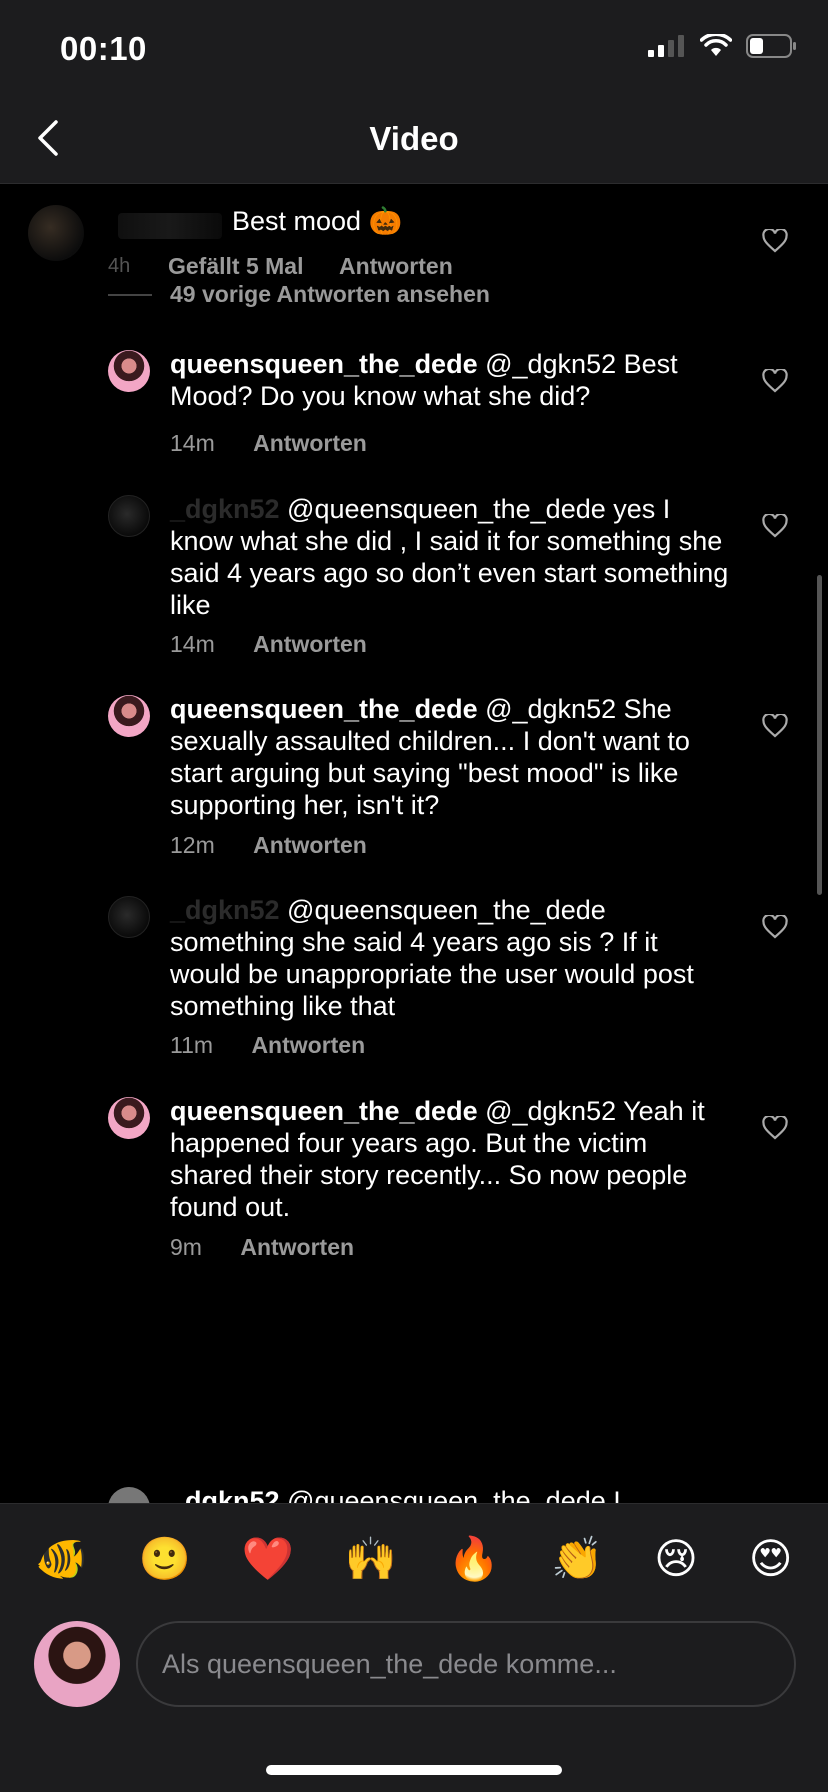 This screenshot has height=1792, width=828. Describe the element at coordinates (130, 294) in the screenshot. I see `divider` at that location.